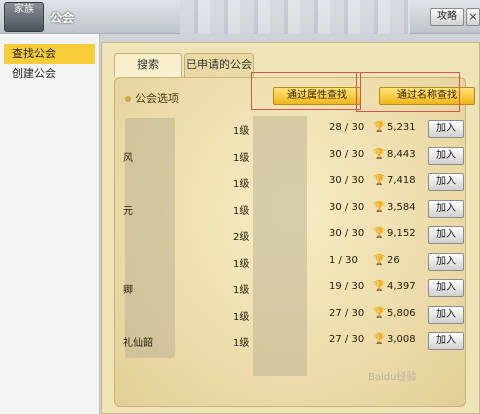 This screenshot has height=414, width=480. Describe the element at coordinates (343, 260) in the screenshot. I see `guild-members: 1 / 30` at that location.